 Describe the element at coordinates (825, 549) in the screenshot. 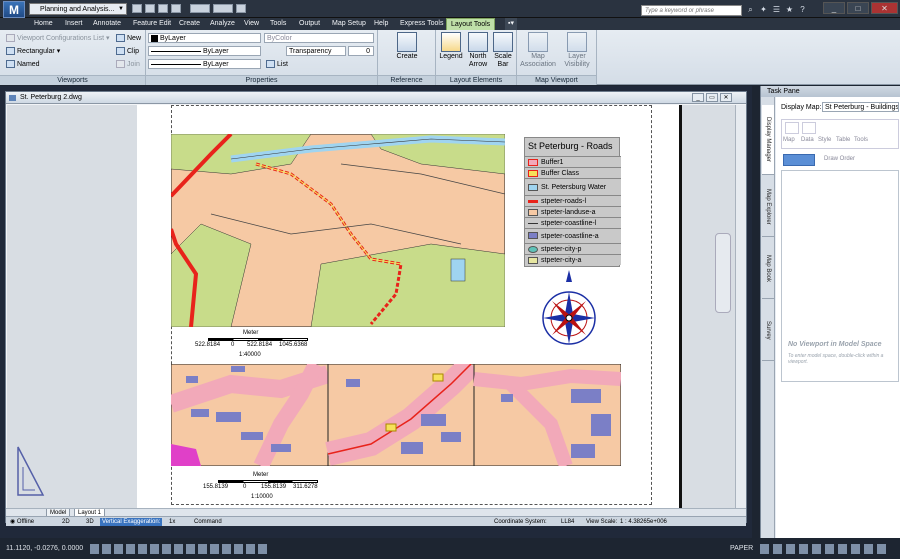

I see `status-tray-icons` at that location.